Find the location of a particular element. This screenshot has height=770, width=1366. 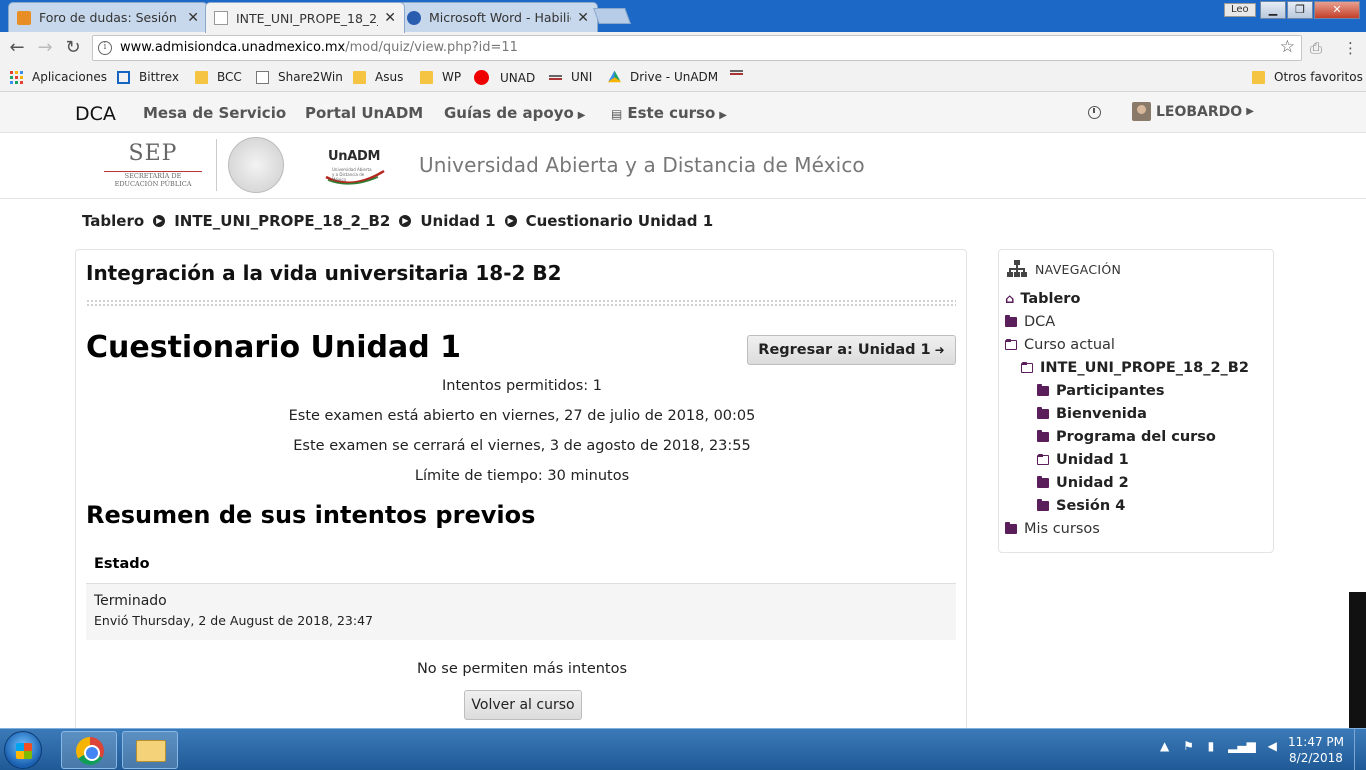

nav-item-curso-actual: Curso actual is located at coordinates (1060, 345).